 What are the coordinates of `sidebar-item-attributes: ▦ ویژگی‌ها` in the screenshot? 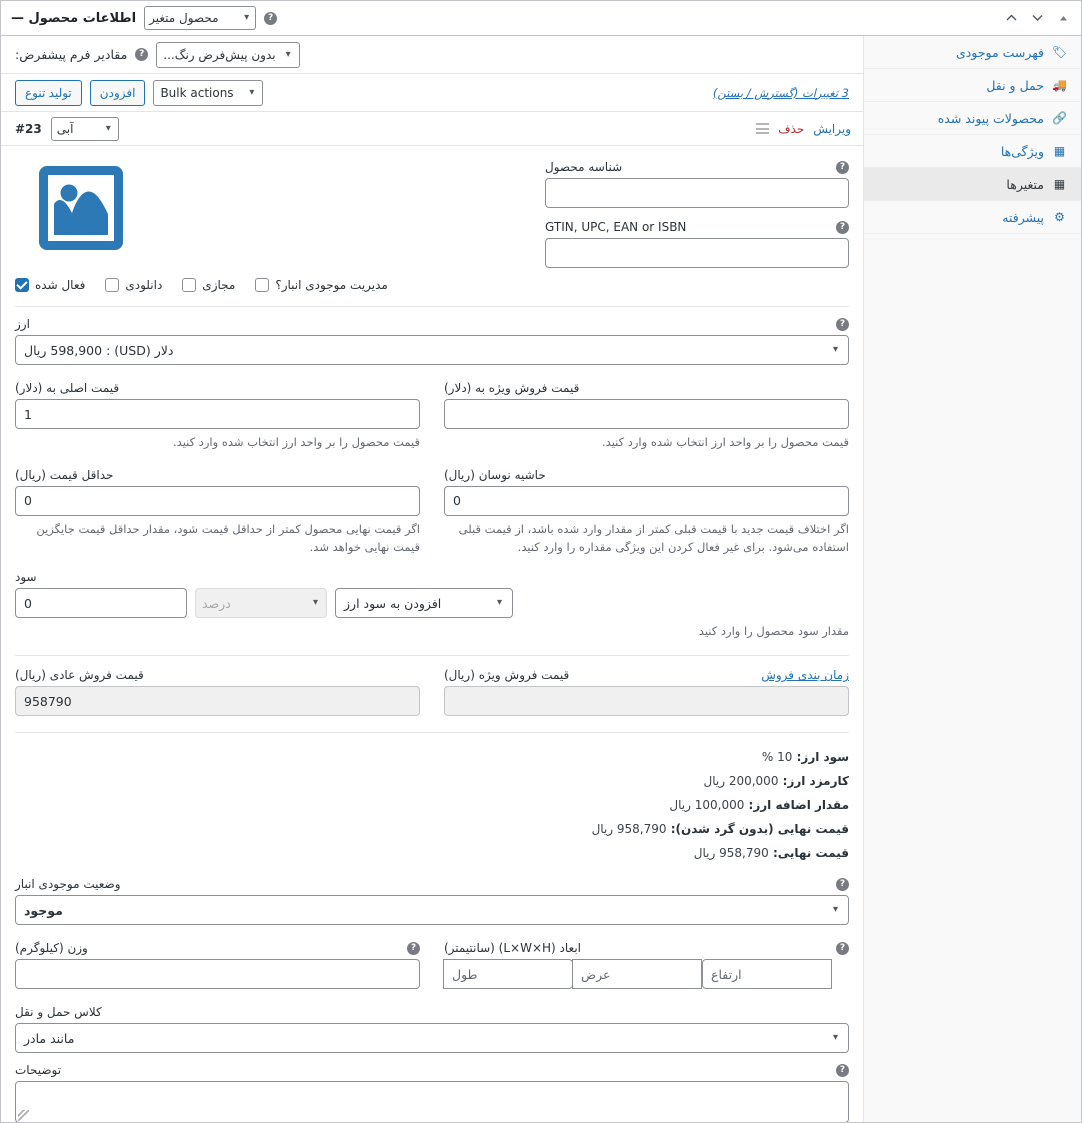 It's located at (972, 151).